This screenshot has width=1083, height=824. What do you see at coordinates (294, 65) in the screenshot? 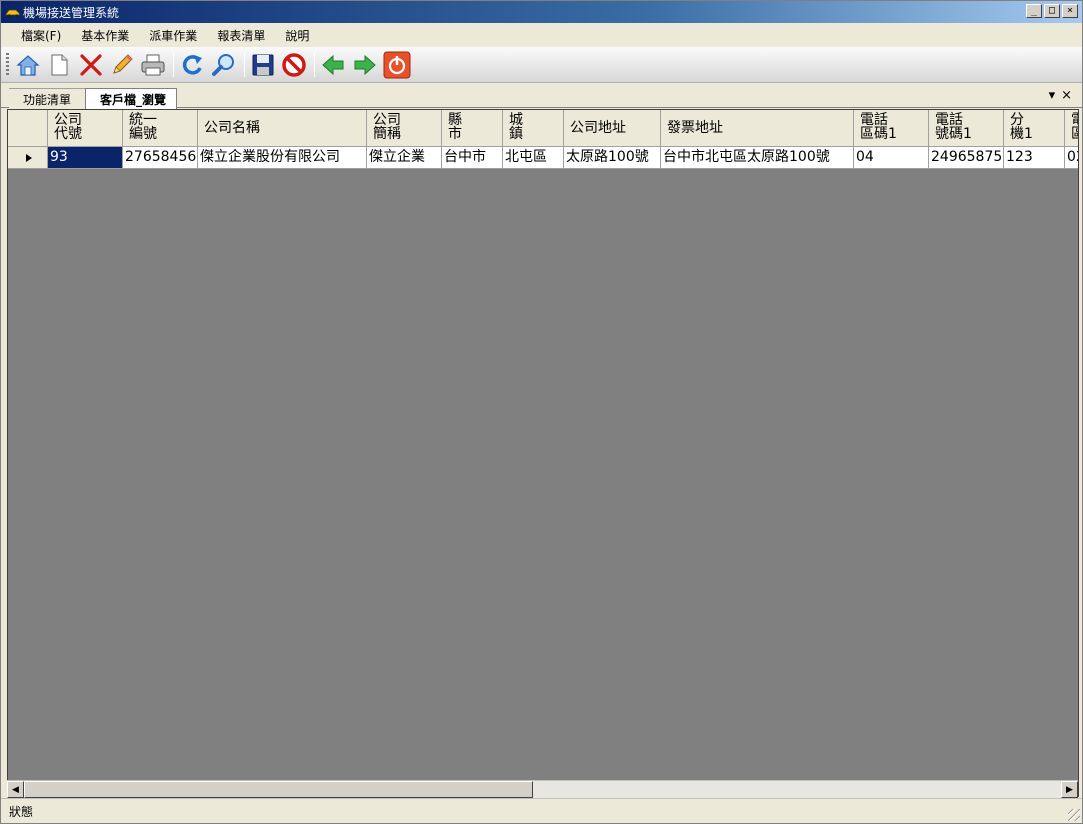
I see `cancel-icon` at bounding box center [294, 65].